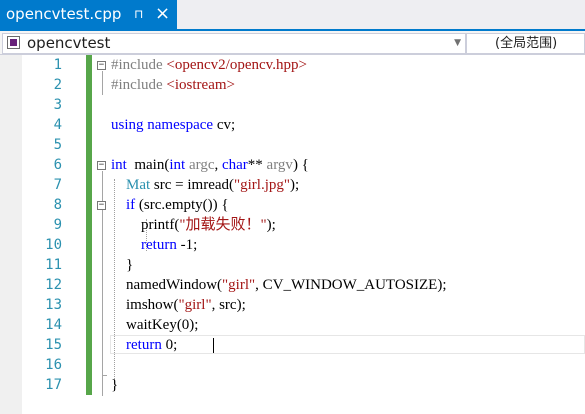  What do you see at coordinates (64, 14) in the screenshot?
I see `tab-title: opencvtest.cpp` at bounding box center [64, 14].